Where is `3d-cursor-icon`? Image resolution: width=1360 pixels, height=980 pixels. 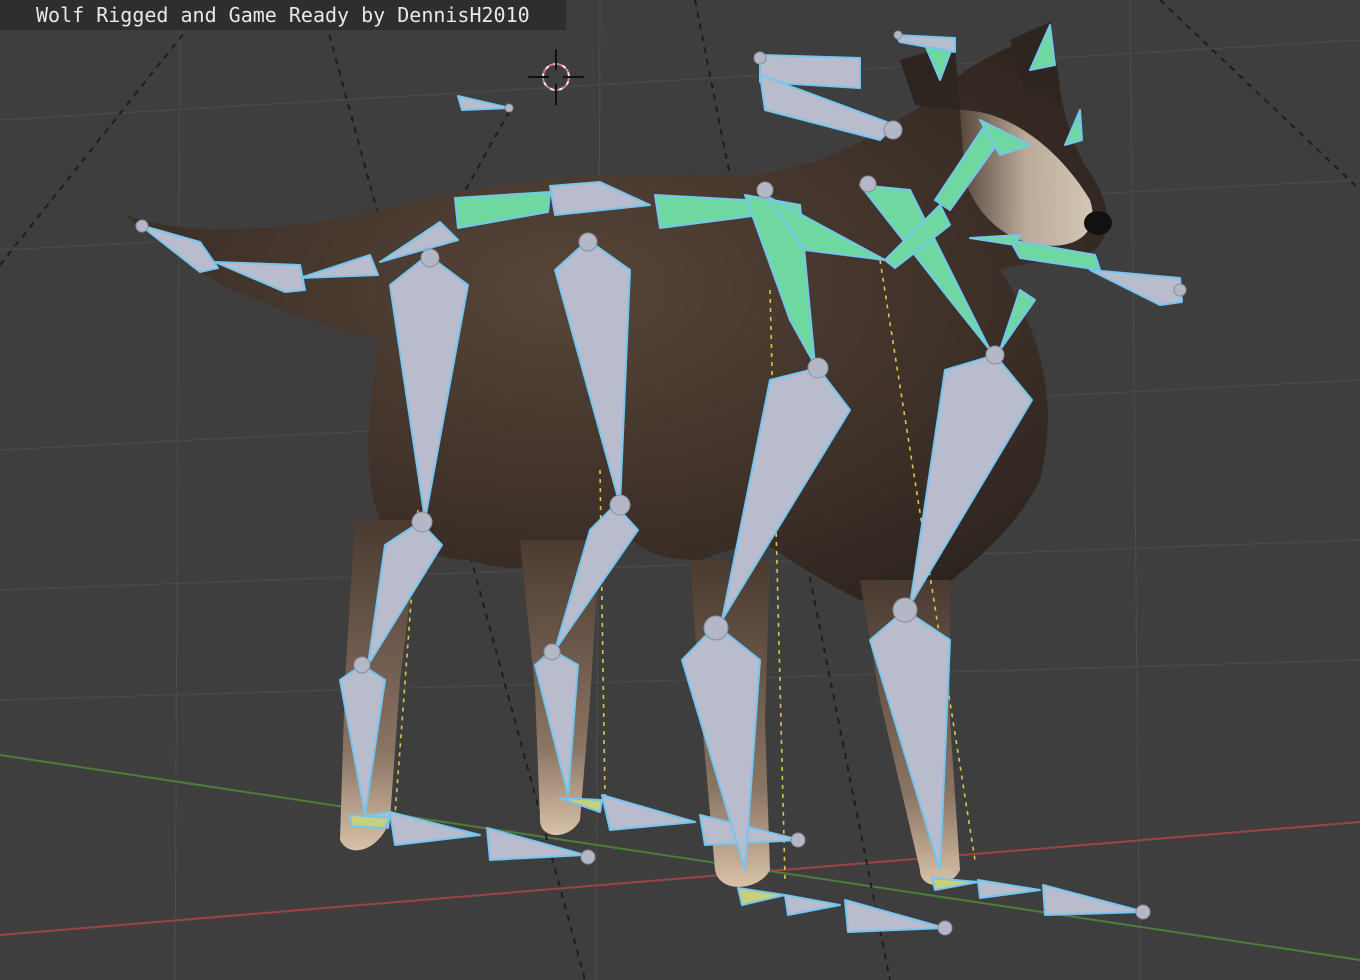
3d-cursor-icon is located at coordinates (556, 77).